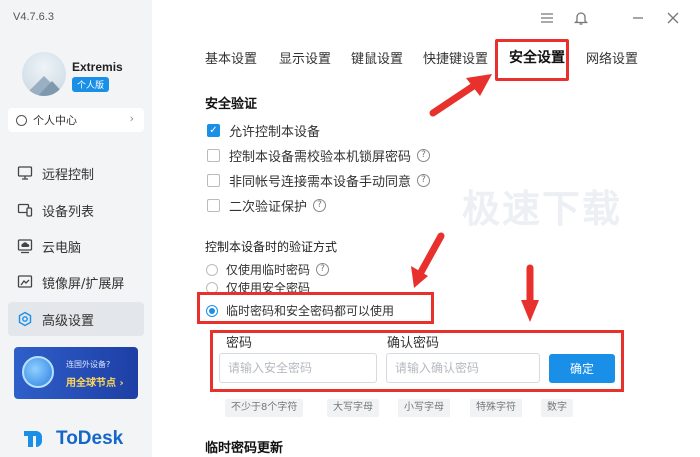  What do you see at coordinates (231, 104) in the screenshot?
I see `security-section-title: 安全验证` at bounding box center [231, 104].